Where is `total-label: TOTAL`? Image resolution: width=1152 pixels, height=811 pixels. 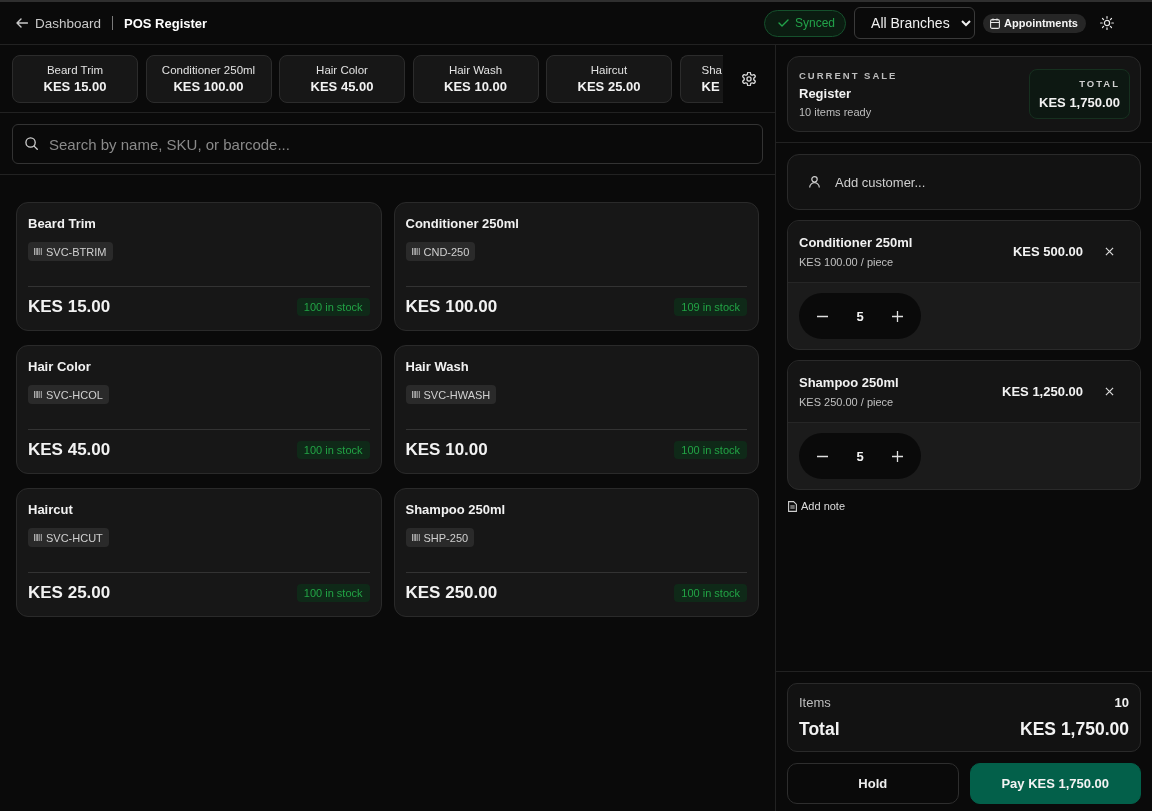
total-label: TOTAL is located at coordinates (1099, 83).